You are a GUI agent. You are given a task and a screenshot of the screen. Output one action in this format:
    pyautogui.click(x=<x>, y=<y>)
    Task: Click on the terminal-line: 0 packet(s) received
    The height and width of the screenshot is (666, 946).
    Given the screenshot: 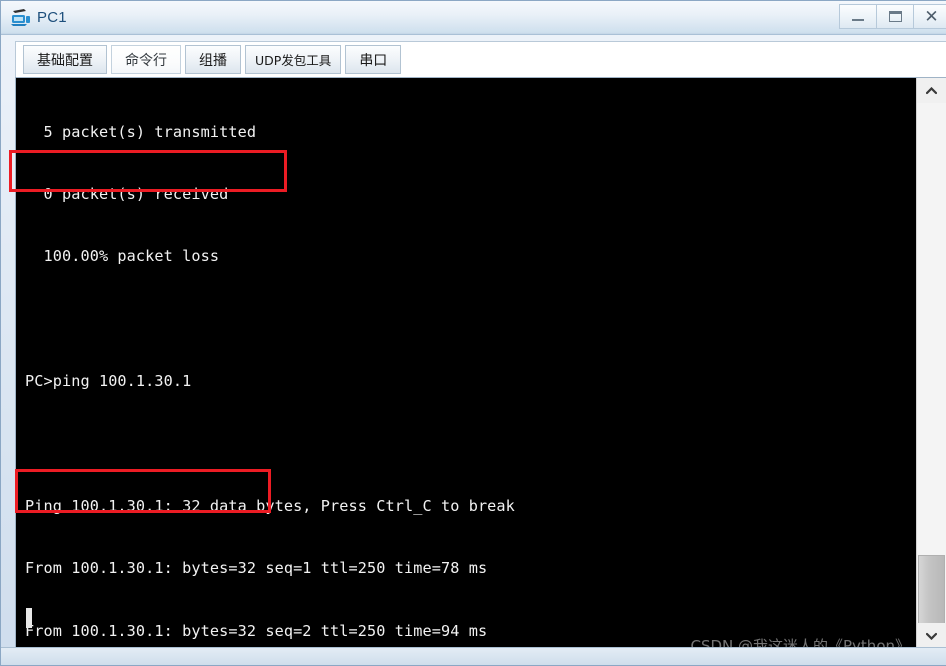 What is the action you would take?
    pyautogui.click(x=127, y=193)
    